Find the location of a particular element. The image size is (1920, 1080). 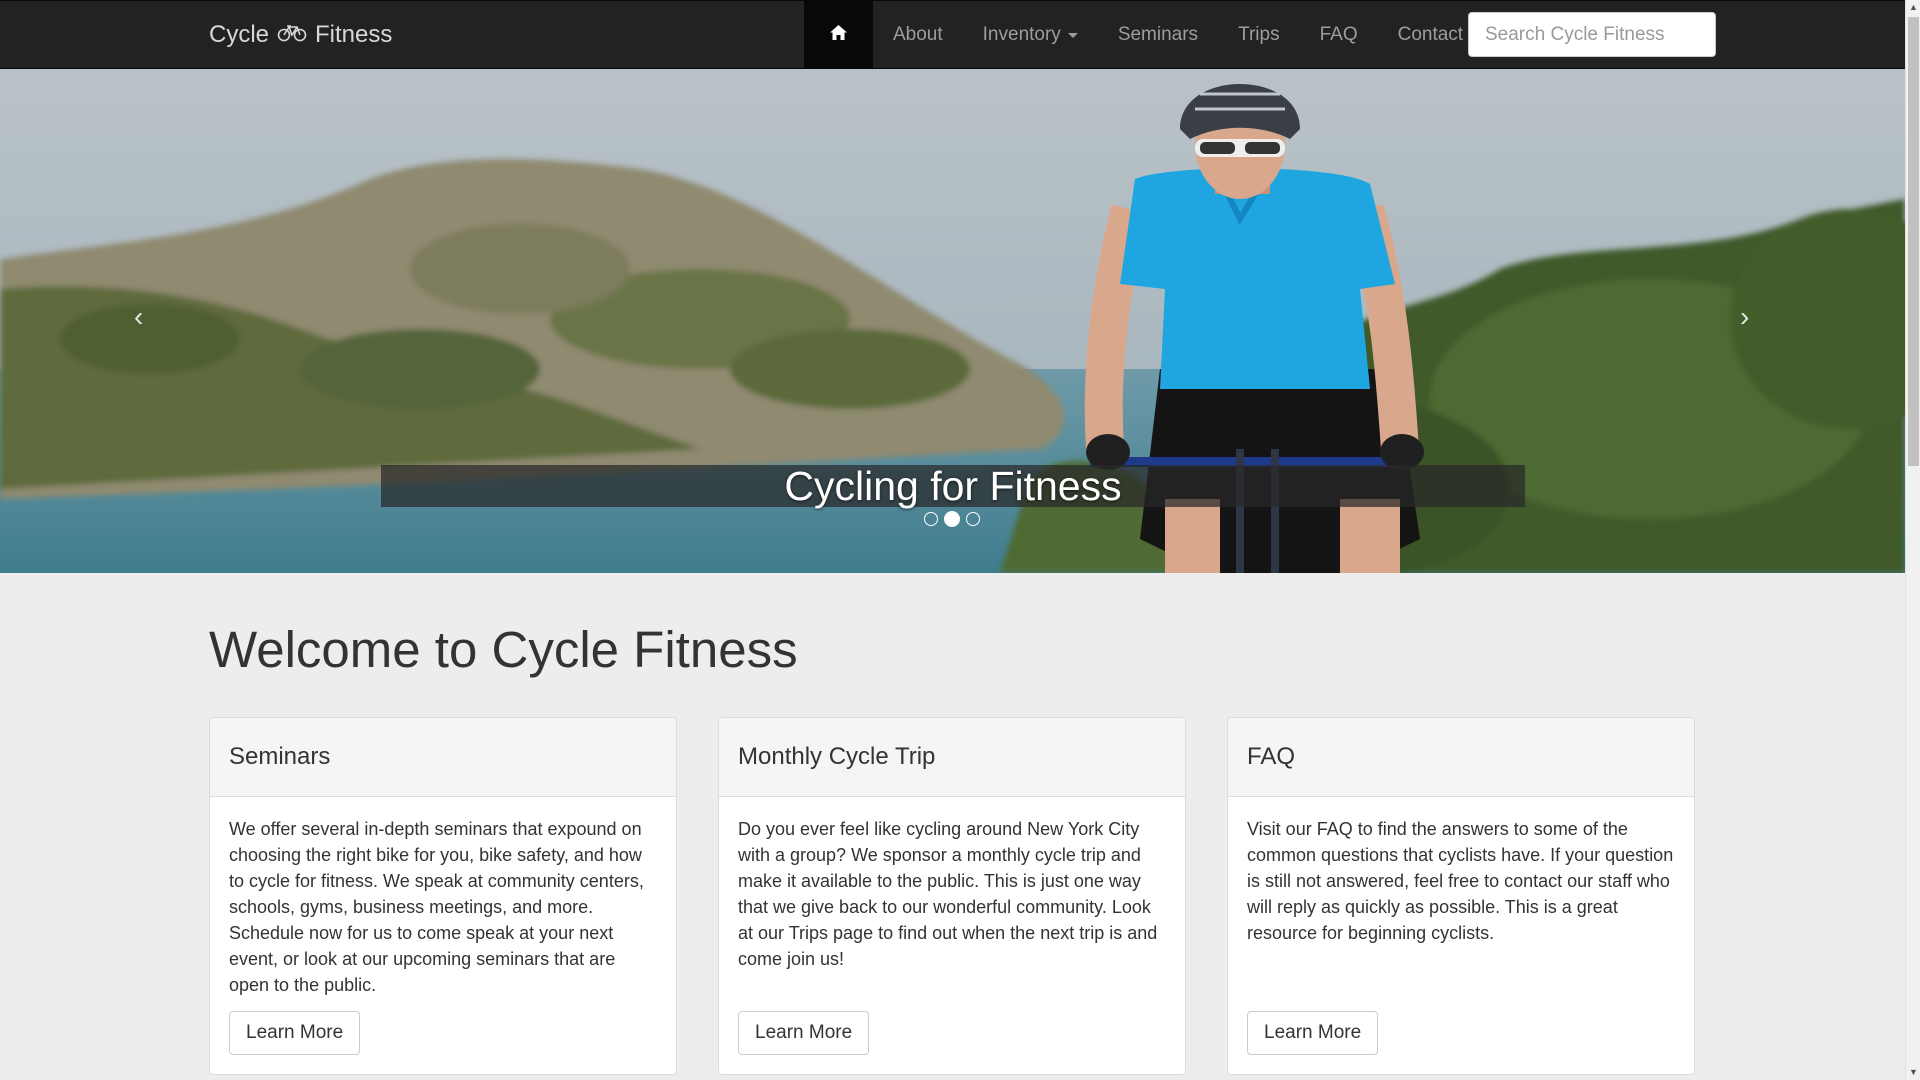

nav-faq-label: FAQ is located at coordinates (1338, 34).